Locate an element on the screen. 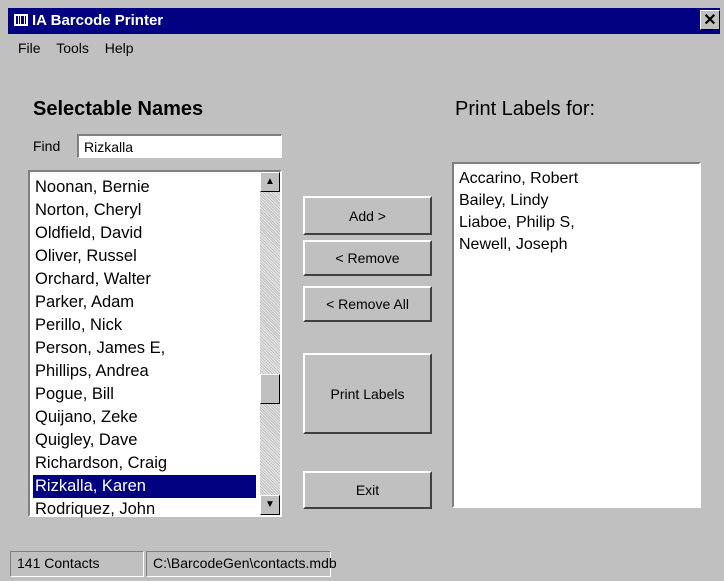 Image resolution: width=724 pixels, height=581 pixels. arrow-down-icon: ▼ is located at coordinates (270, 504).